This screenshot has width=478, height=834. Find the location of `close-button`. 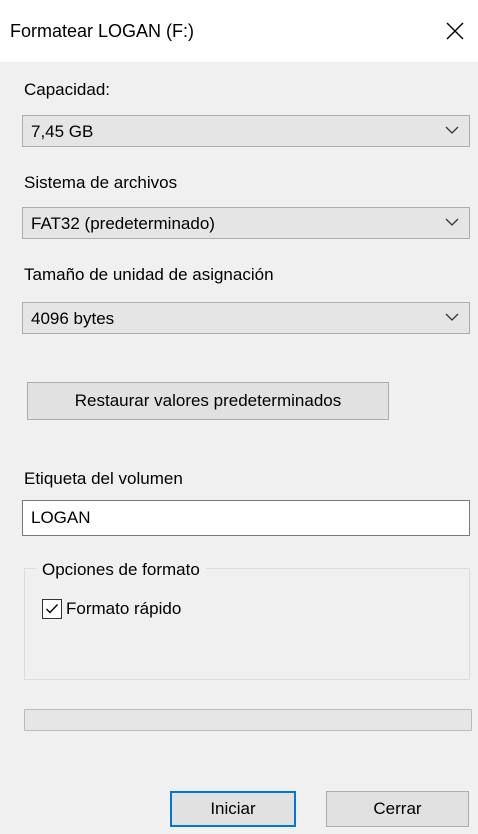

close-button is located at coordinates (455, 31).